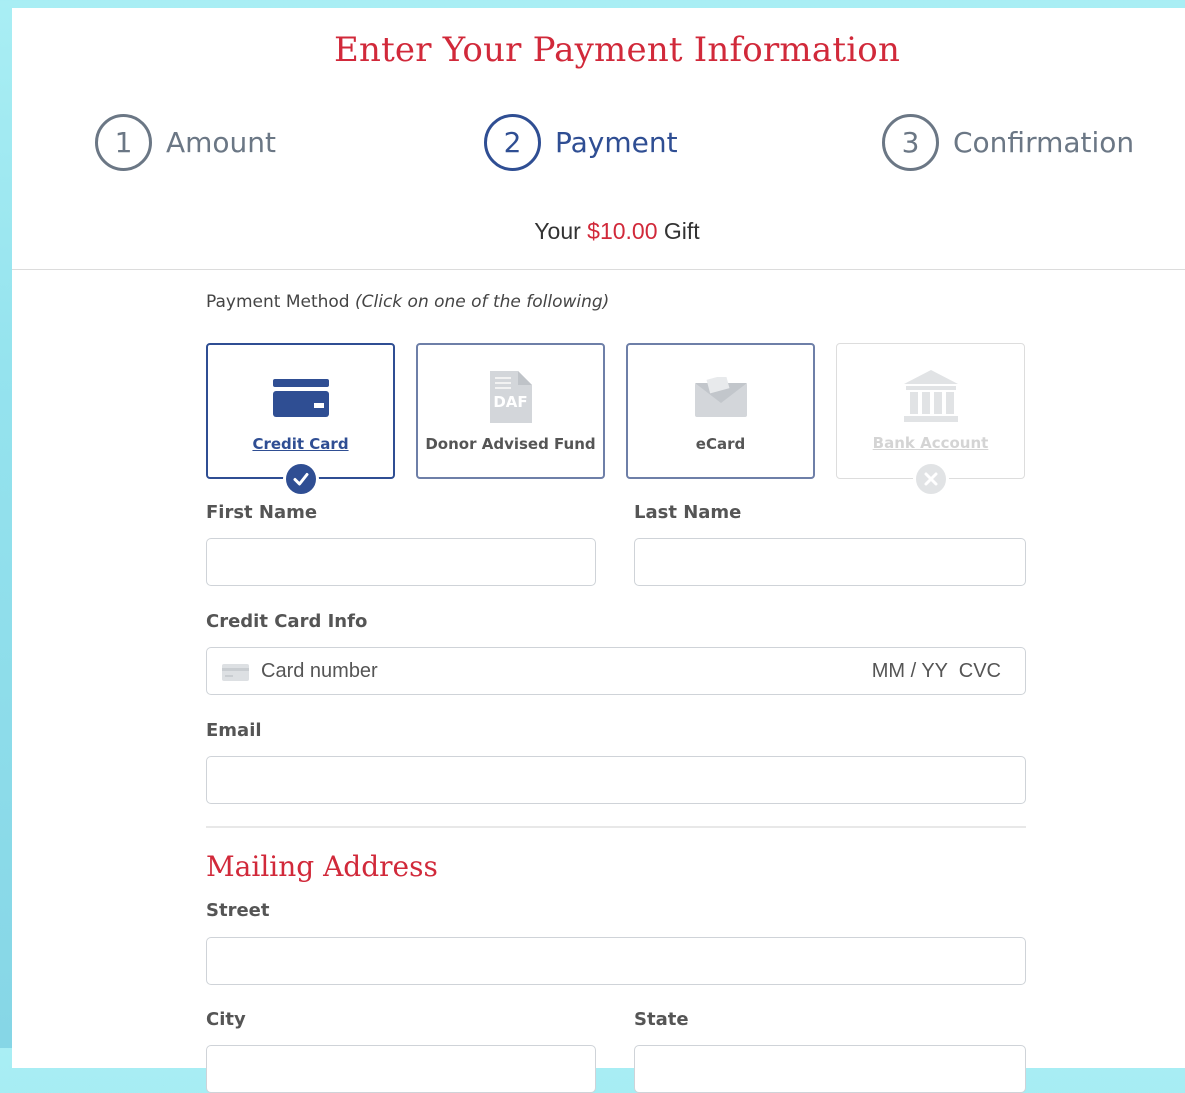 This screenshot has height=1093, width=1185. Describe the element at coordinates (234, 730) in the screenshot. I see `email-label: Email` at that location.